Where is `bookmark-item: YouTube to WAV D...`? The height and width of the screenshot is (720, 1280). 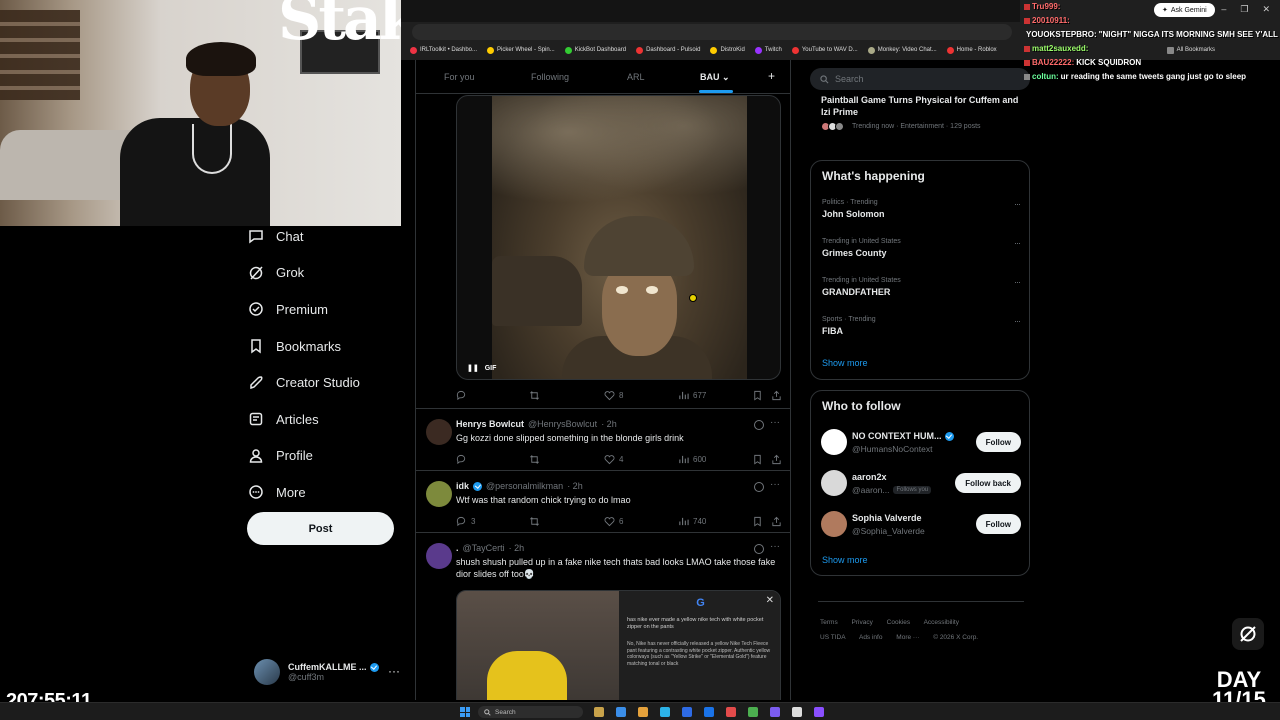
bookmark-item: YouTube to WAV D... is located at coordinates (824, 50).